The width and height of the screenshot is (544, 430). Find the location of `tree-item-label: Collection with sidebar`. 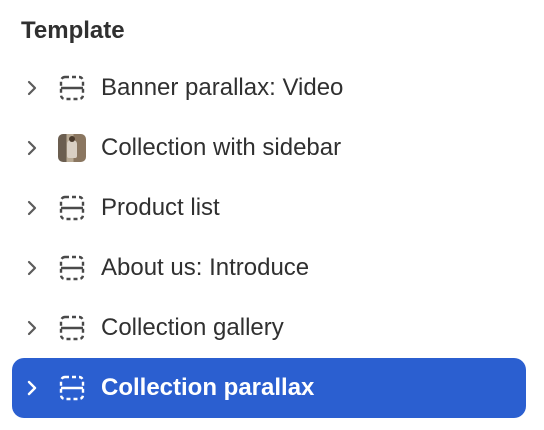

tree-item-label: Collection with sidebar is located at coordinates (221, 147).